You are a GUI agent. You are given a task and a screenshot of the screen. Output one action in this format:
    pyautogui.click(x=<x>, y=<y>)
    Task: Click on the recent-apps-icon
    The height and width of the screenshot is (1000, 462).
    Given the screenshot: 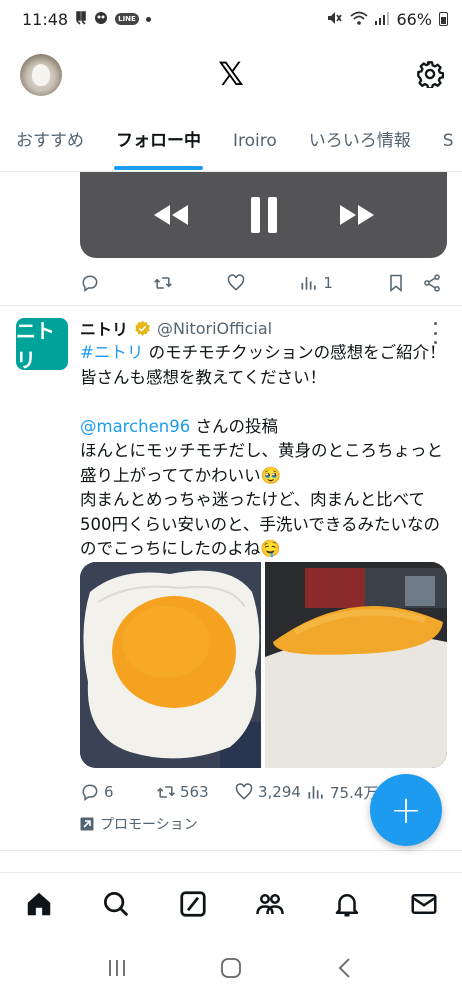 What is the action you would take?
    pyautogui.click(x=117, y=968)
    